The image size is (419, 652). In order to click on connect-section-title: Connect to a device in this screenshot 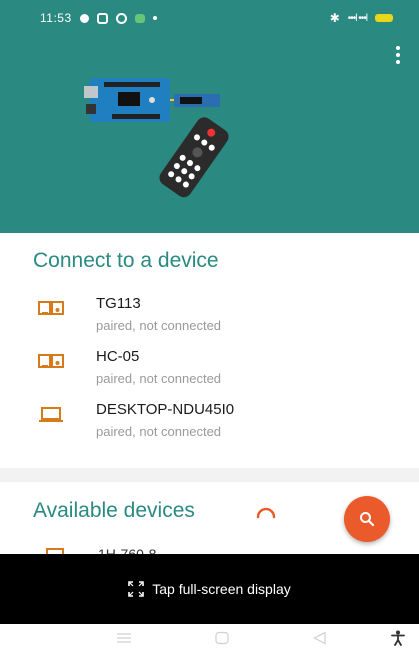, I will do `click(126, 260)`.